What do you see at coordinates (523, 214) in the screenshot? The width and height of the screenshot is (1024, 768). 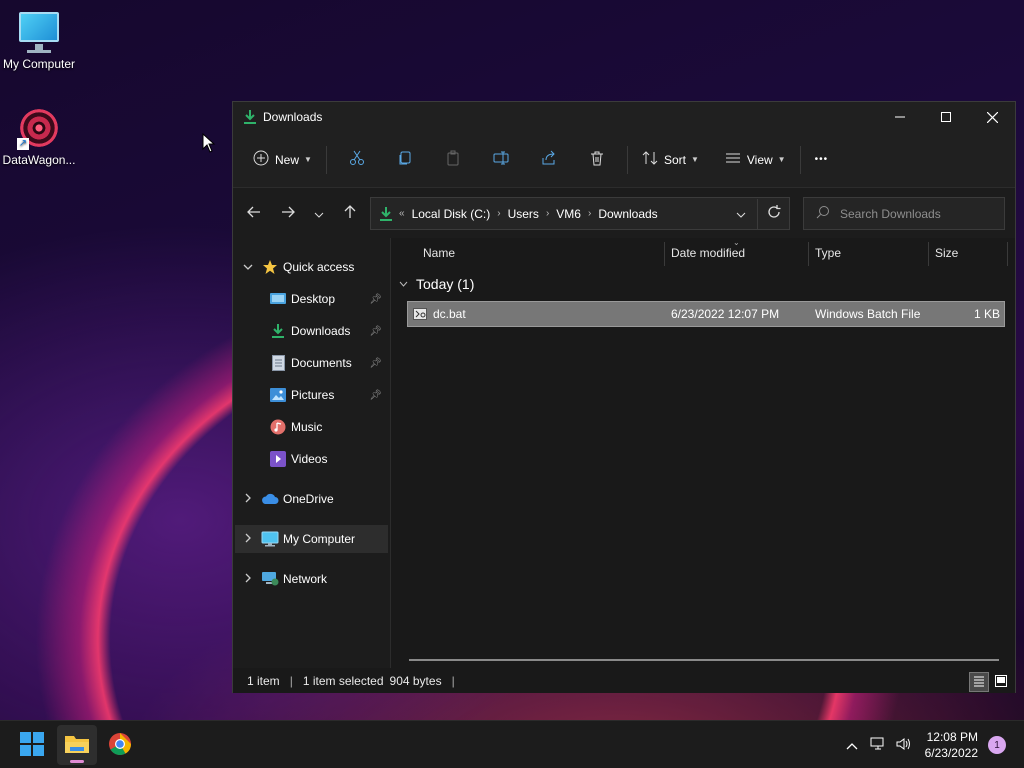 I see `breadcrumb-users: Users` at bounding box center [523, 214].